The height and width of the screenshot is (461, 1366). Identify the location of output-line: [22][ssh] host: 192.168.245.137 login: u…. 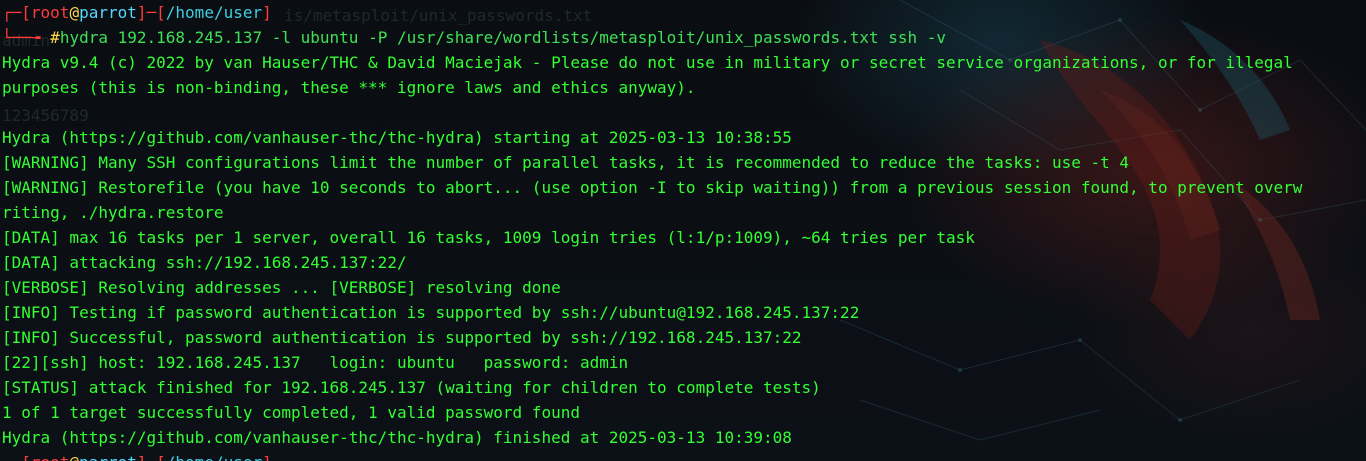
(315, 362).